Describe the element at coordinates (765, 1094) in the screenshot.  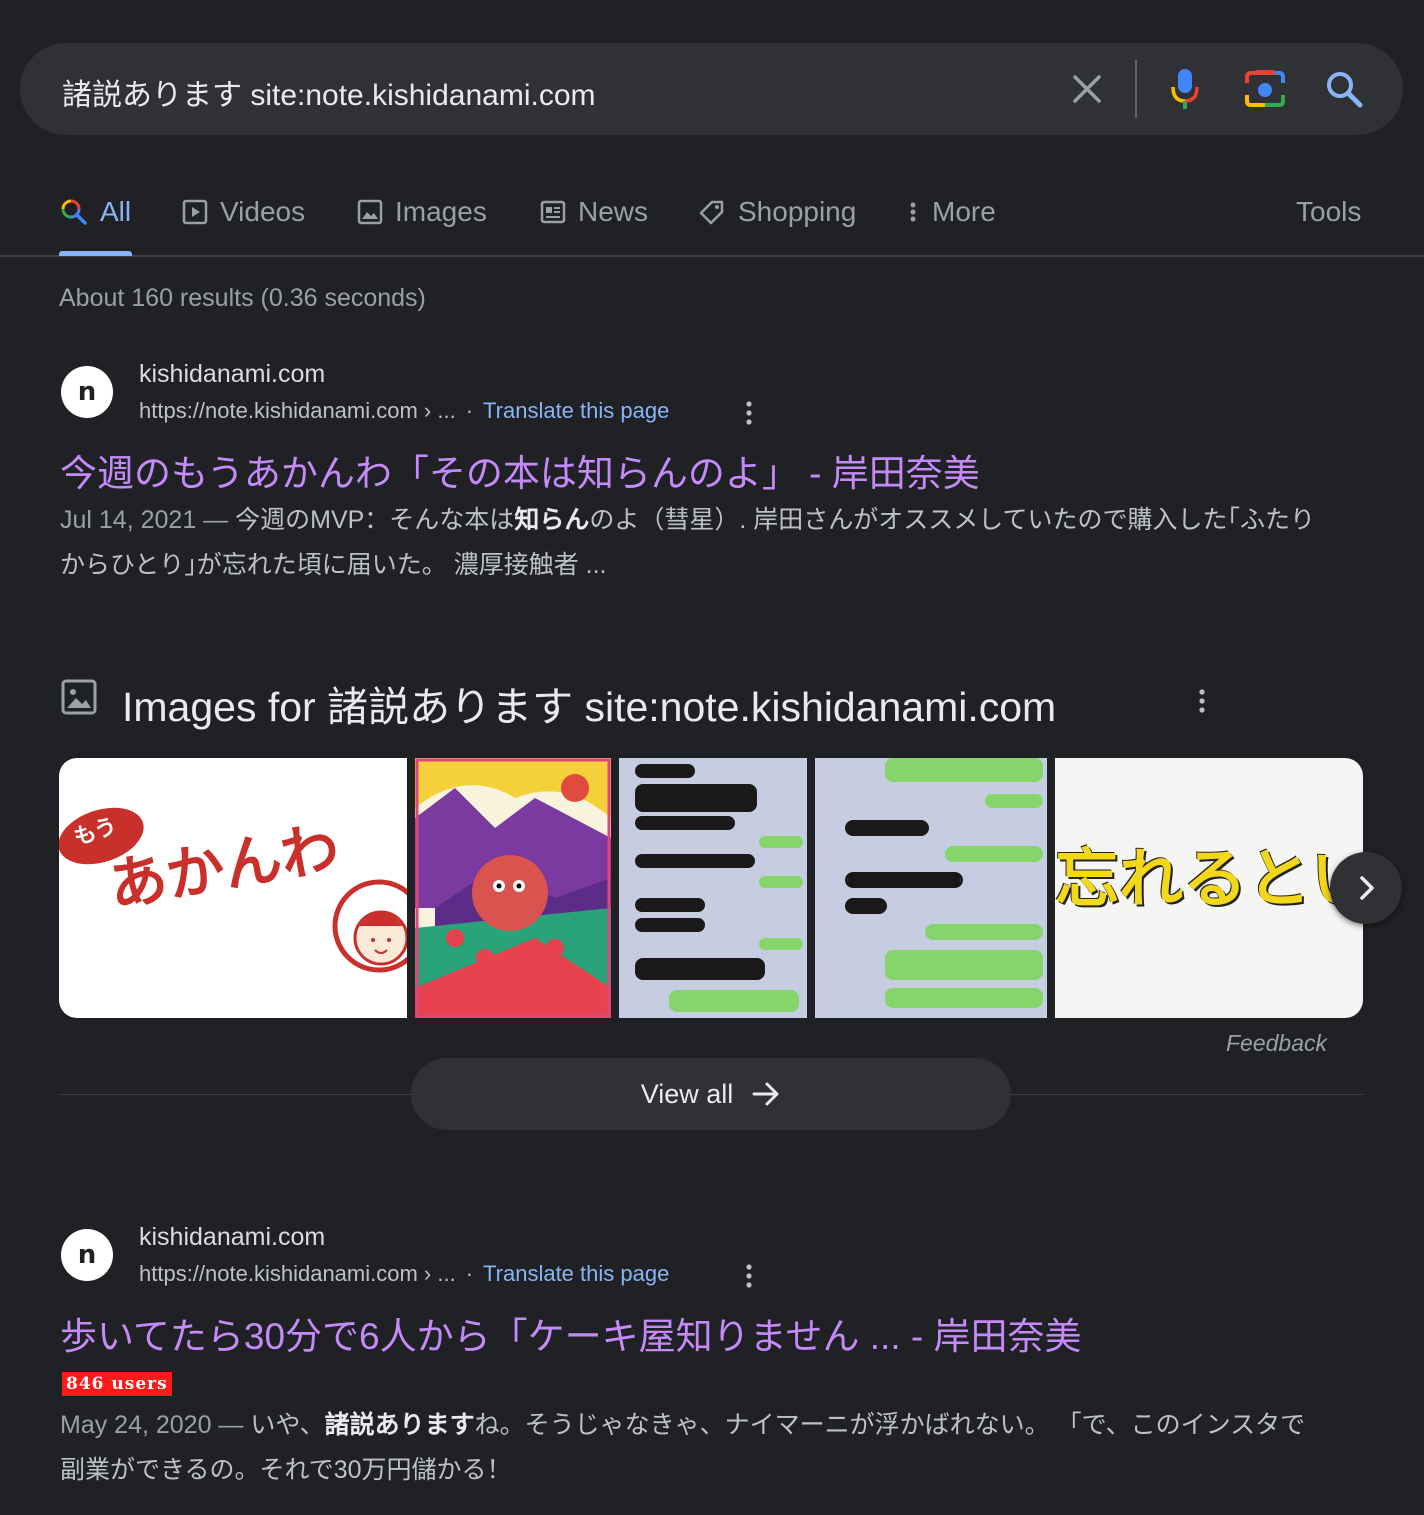
I see `arrow-right-icon` at that location.